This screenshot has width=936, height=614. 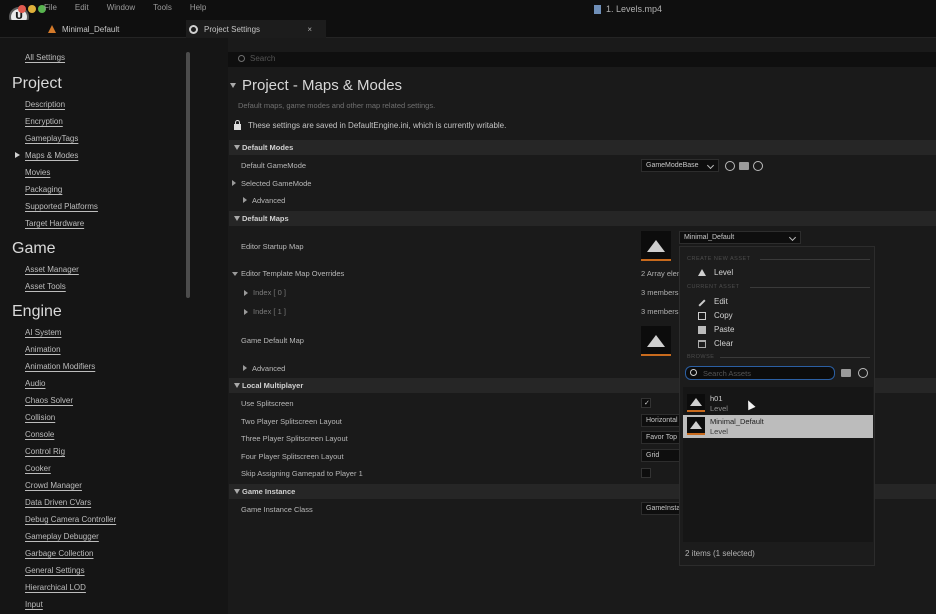 What do you see at coordinates (582, 59) in the screenshot?
I see `settings-search: Search` at bounding box center [582, 59].